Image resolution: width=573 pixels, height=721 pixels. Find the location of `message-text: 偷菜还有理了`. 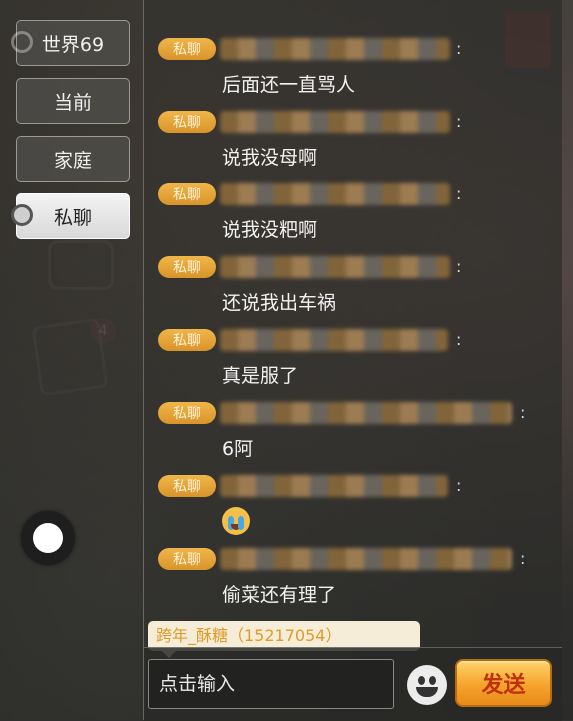

message-text: 偷菜还有理了 is located at coordinates (279, 595).